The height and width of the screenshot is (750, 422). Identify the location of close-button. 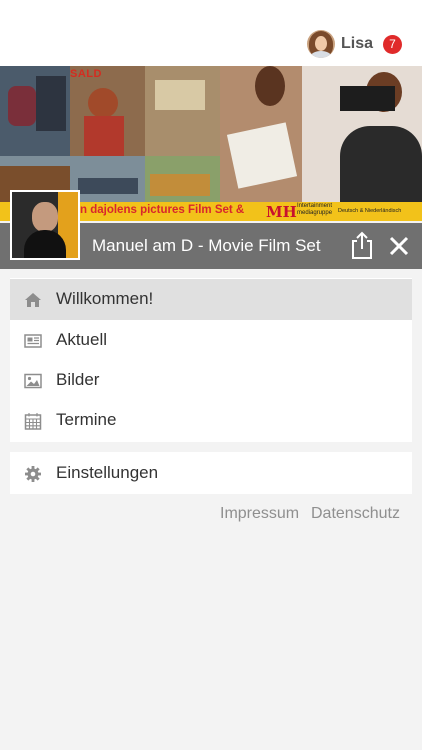
(399, 246).